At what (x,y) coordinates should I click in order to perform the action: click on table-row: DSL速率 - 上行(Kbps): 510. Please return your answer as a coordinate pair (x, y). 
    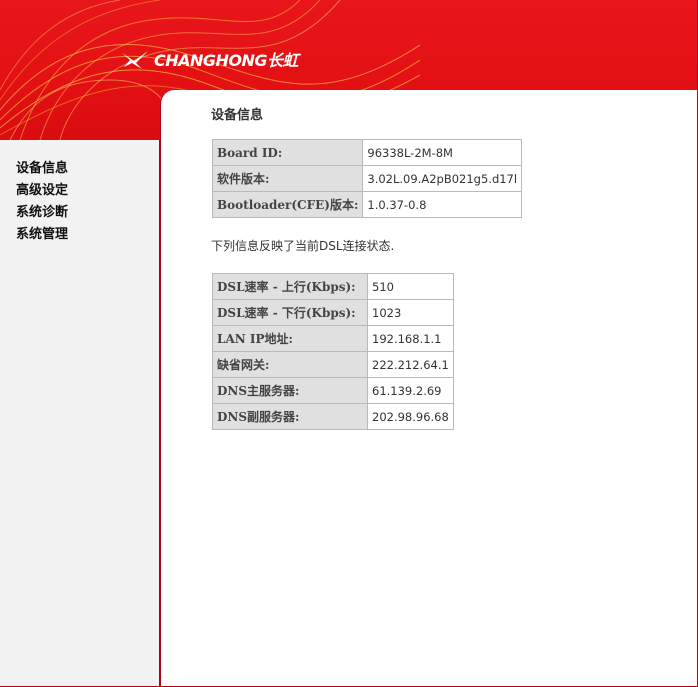
    Looking at the image, I should click on (333, 286).